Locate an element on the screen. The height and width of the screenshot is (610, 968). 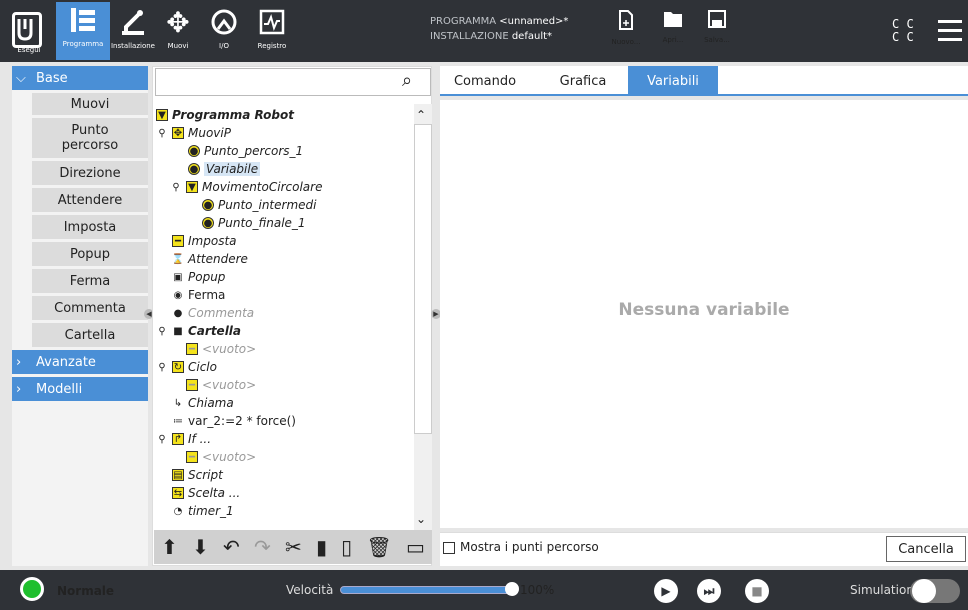
tree-node-muovip: ⚲ ✥ MuoviP is located at coordinates (193, 133).